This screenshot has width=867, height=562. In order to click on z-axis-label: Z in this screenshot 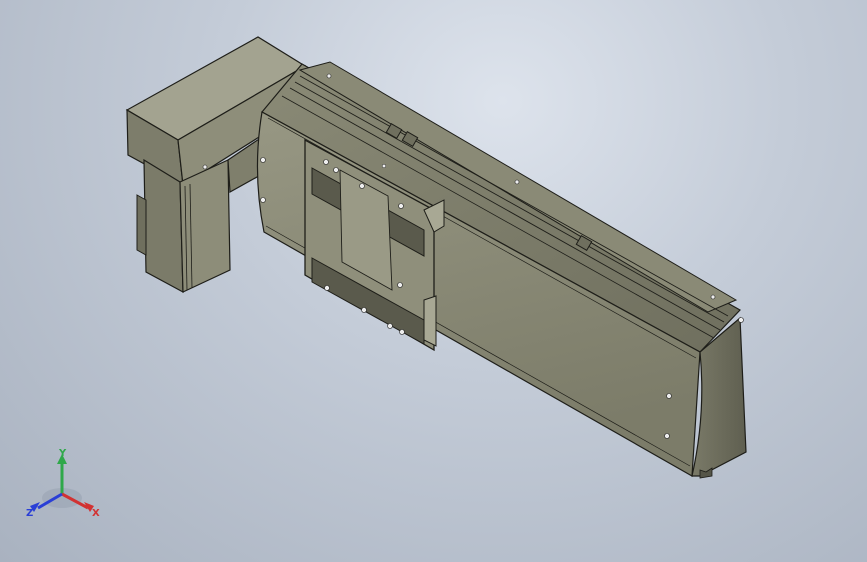, I will do `click(29, 513)`.